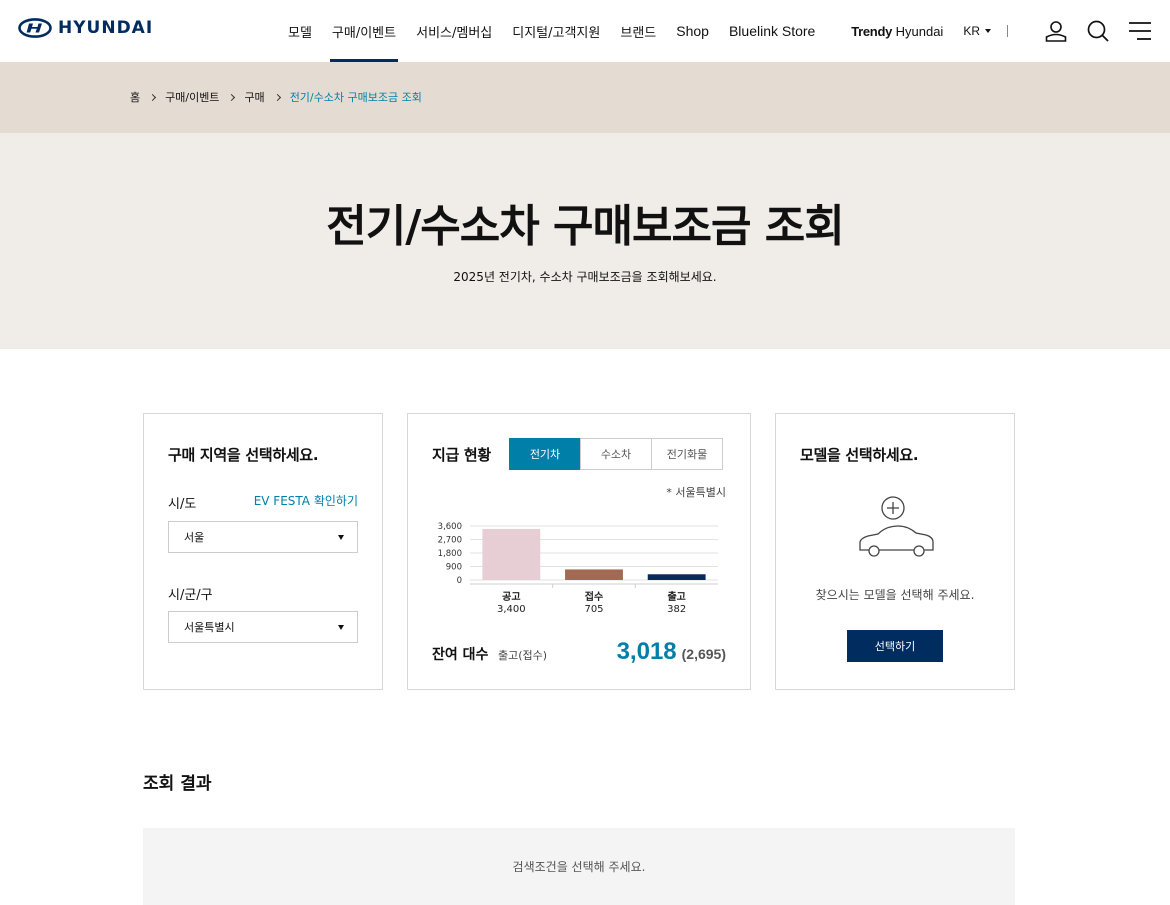 This screenshot has width=1170, height=905. I want to click on remain-paren-value: (2,695), so click(703, 654).